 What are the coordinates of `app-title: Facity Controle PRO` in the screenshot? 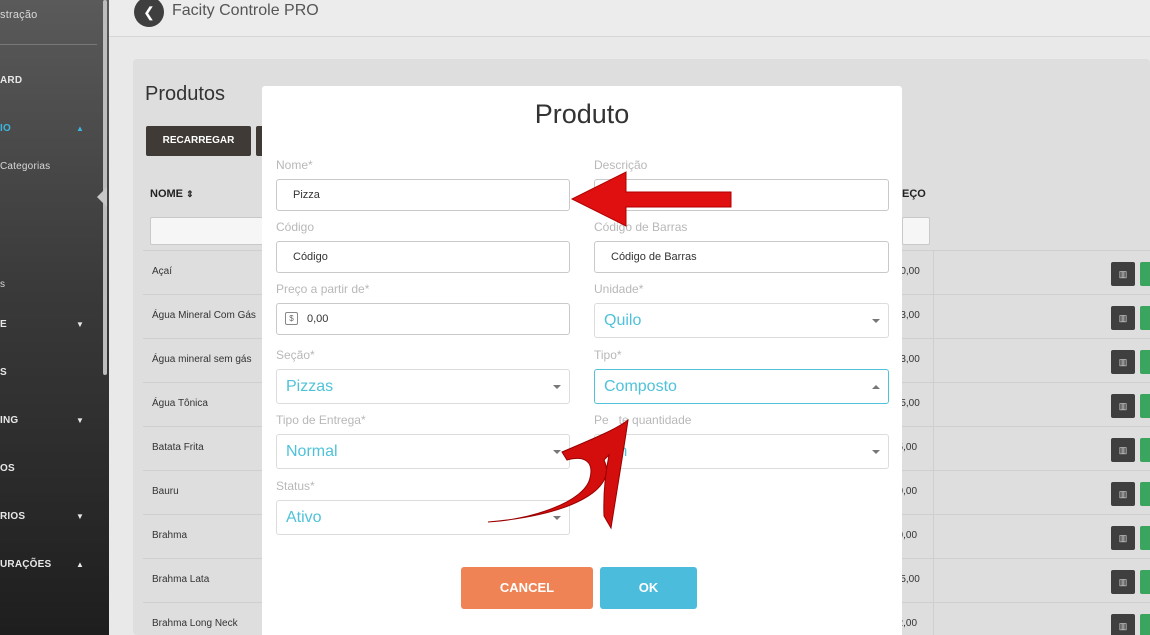 It's located at (245, 10).